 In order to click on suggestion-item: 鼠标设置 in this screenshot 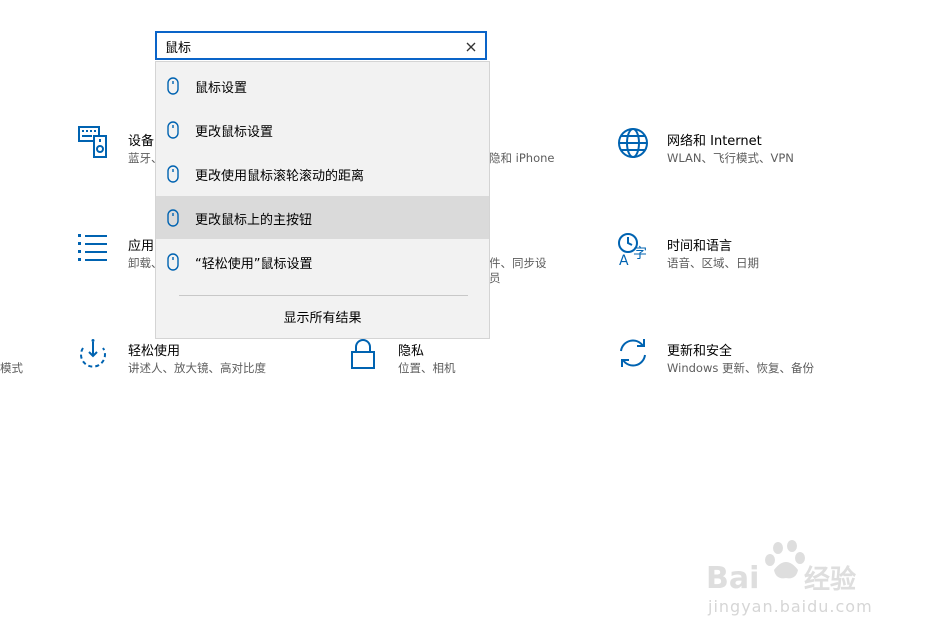, I will do `click(322, 85)`.